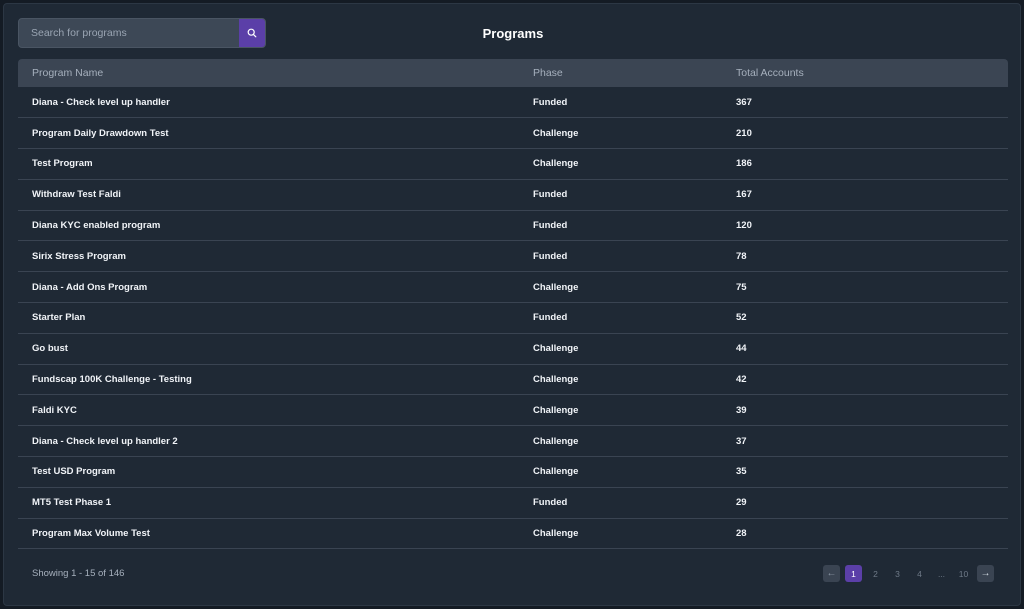 The image size is (1024, 609). I want to click on pagination: ← 1 2 3 4 ... 10 →, so click(908, 573).